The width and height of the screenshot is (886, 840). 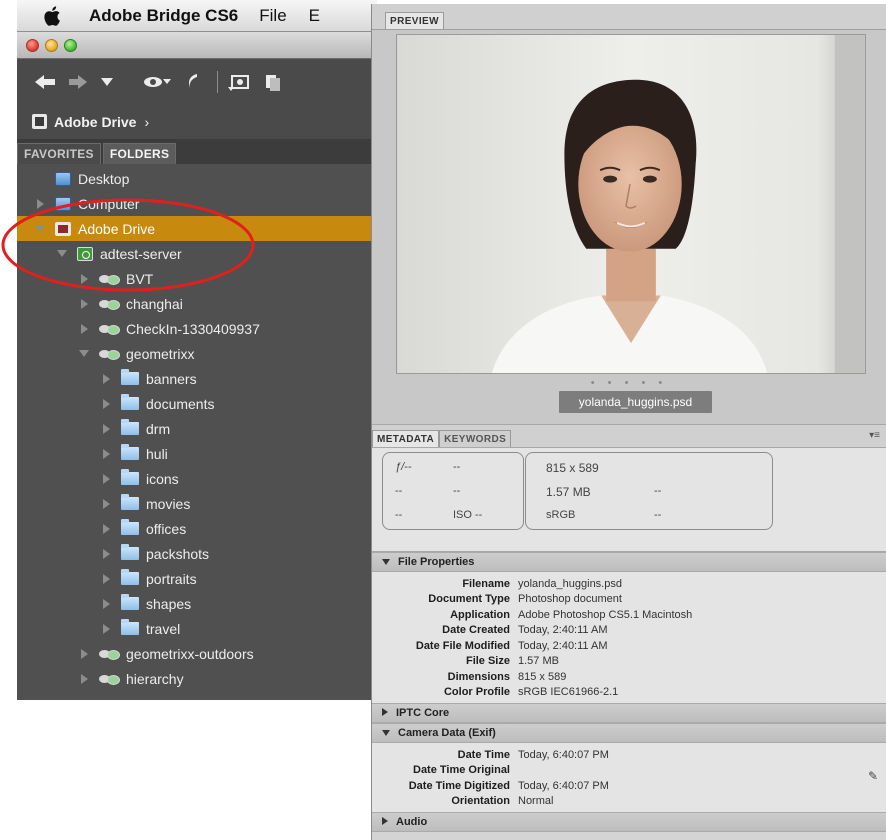 I want to click on tree-item: hierarchy, so click(x=197, y=678).